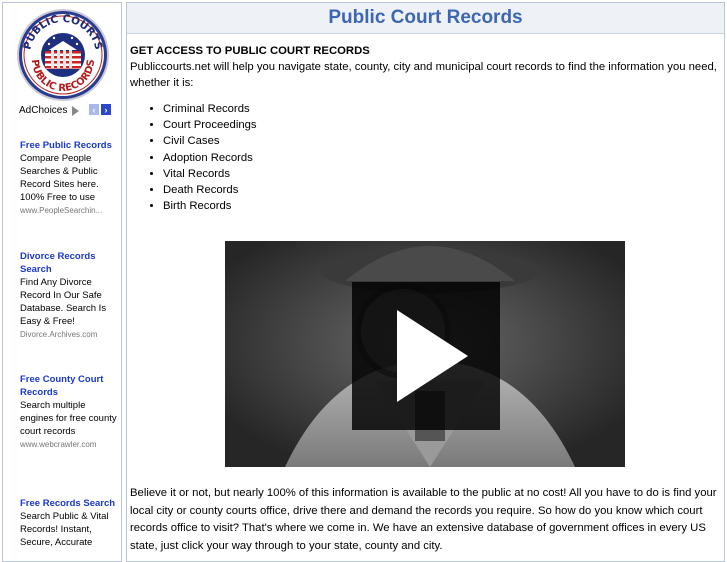 Image resolution: width=727 pixels, height=562 pixels. What do you see at coordinates (63, 55) in the screenshot?
I see `public-courts-logo: PUBLIC COURTS PUBLIC RECORDS` at bounding box center [63, 55].